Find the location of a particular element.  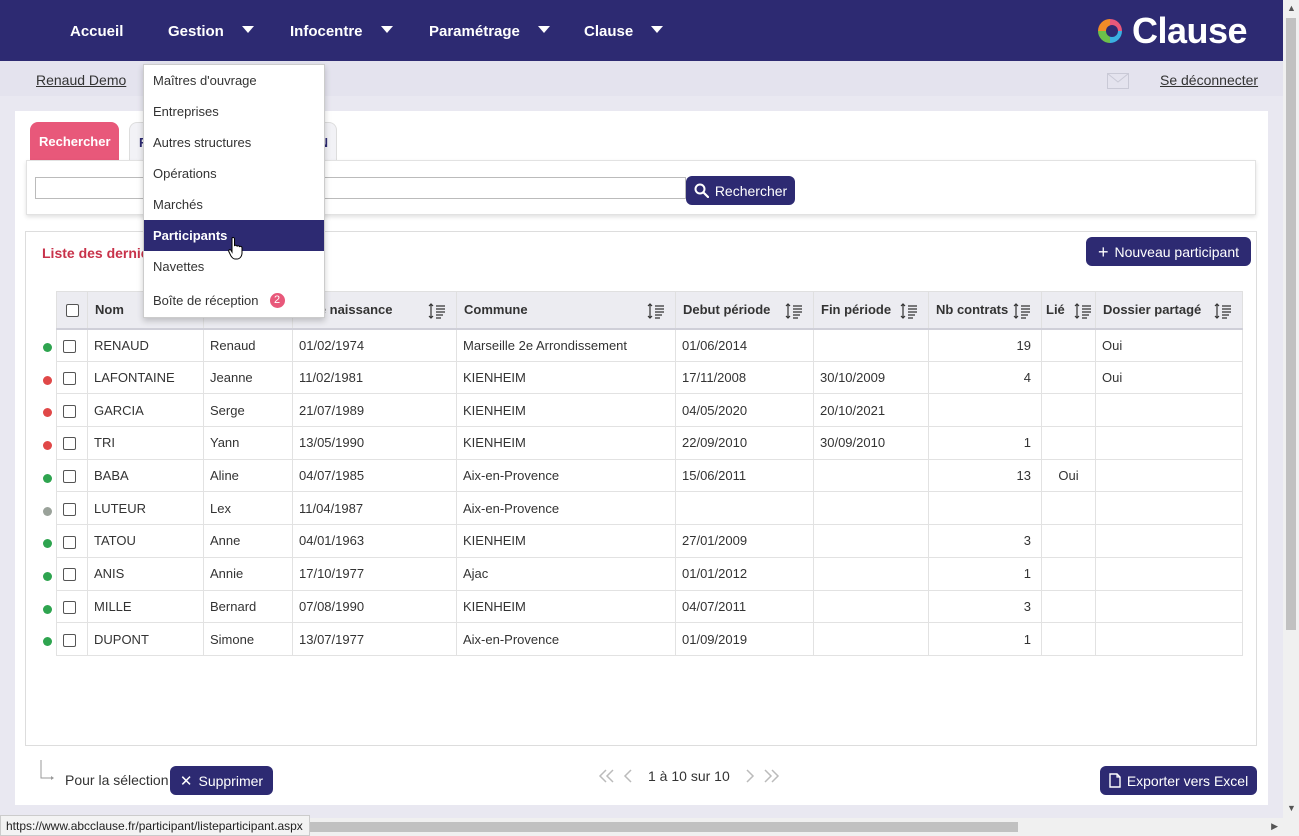

pager-text: 1 à 10 sur 10 is located at coordinates (689, 776).